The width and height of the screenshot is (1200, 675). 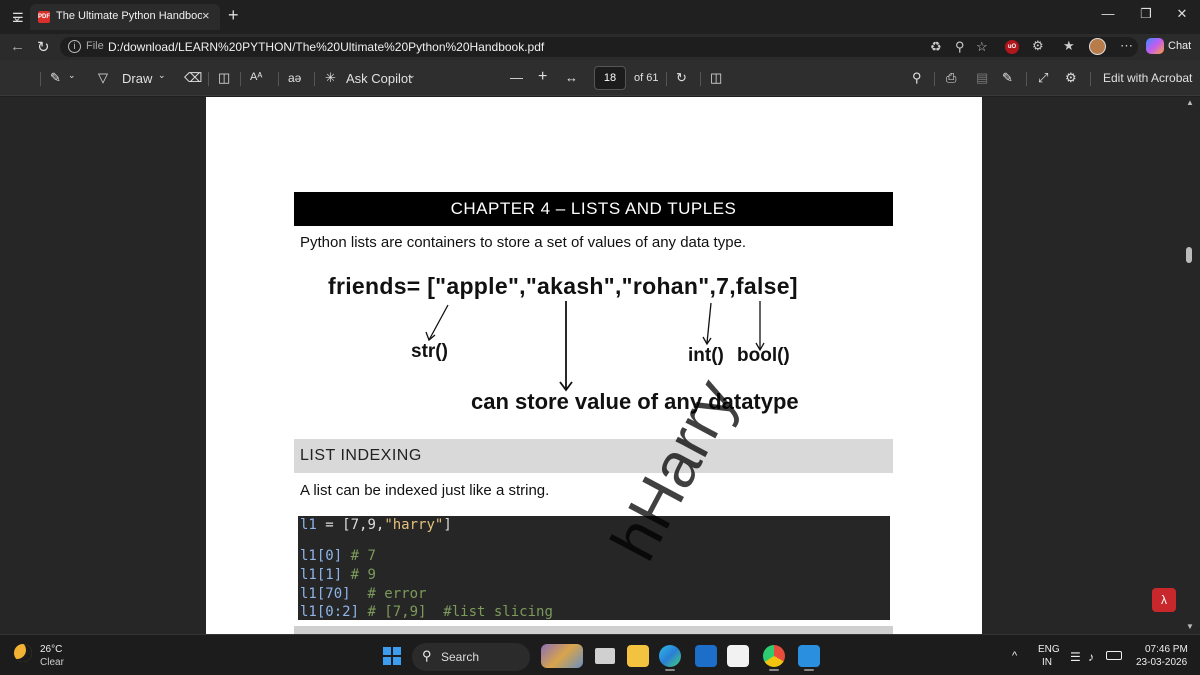 What do you see at coordinates (52, 662) in the screenshot?
I see `weather-condition: Clear` at bounding box center [52, 662].